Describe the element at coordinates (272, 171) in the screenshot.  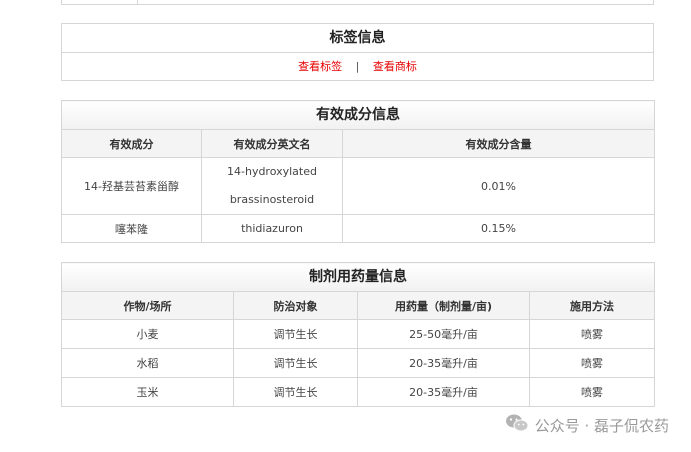
I see `ingredient-en-line: 14-hydroxylated` at that location.